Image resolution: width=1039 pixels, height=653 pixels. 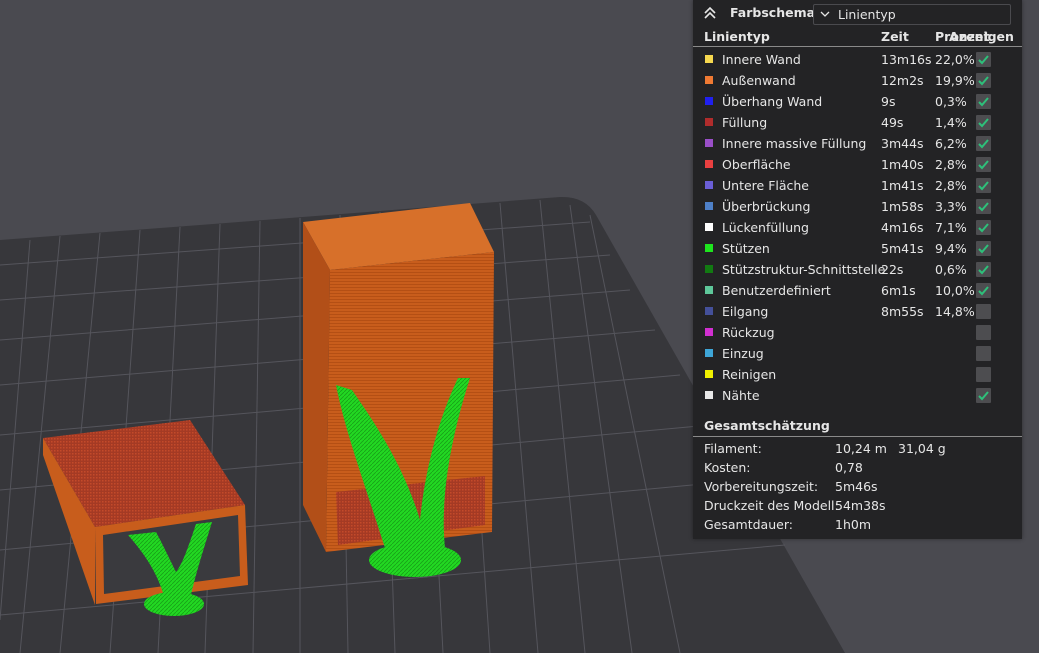 I want to click on summary-value: 0,78, so click(x=849, y=467).